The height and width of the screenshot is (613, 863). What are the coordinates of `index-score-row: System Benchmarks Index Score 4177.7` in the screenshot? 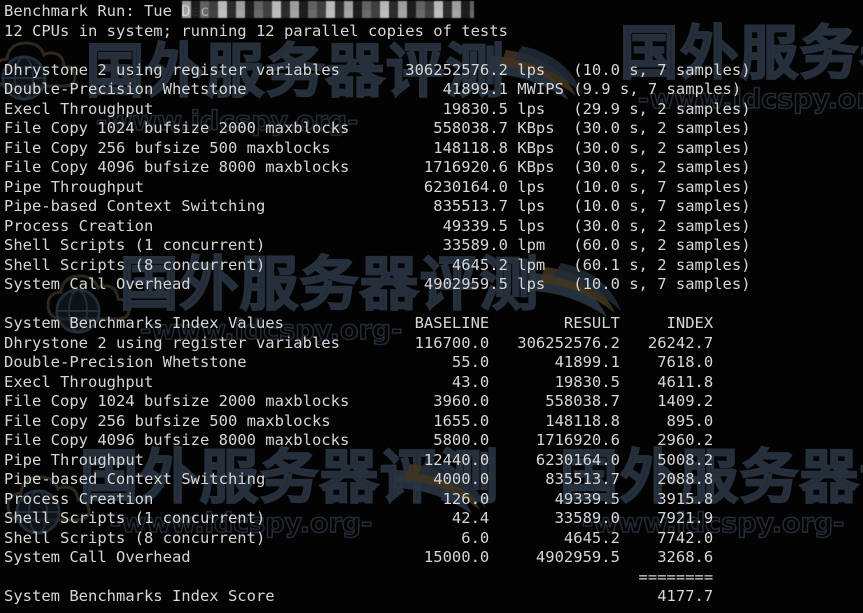 It's located at (359, 596).